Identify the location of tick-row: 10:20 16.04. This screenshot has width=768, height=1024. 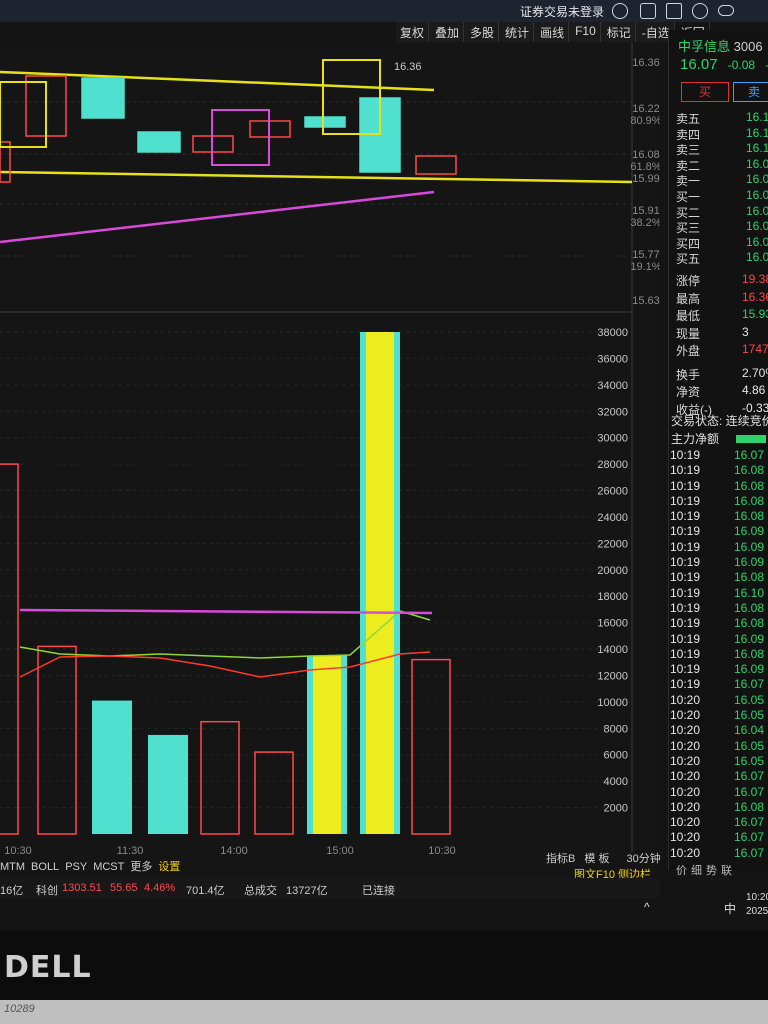
(718, 730).